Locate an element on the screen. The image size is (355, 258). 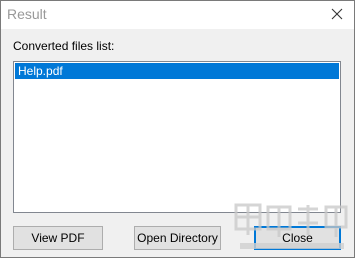
list-item: Help.pdf is located at coordinates (177, 71).